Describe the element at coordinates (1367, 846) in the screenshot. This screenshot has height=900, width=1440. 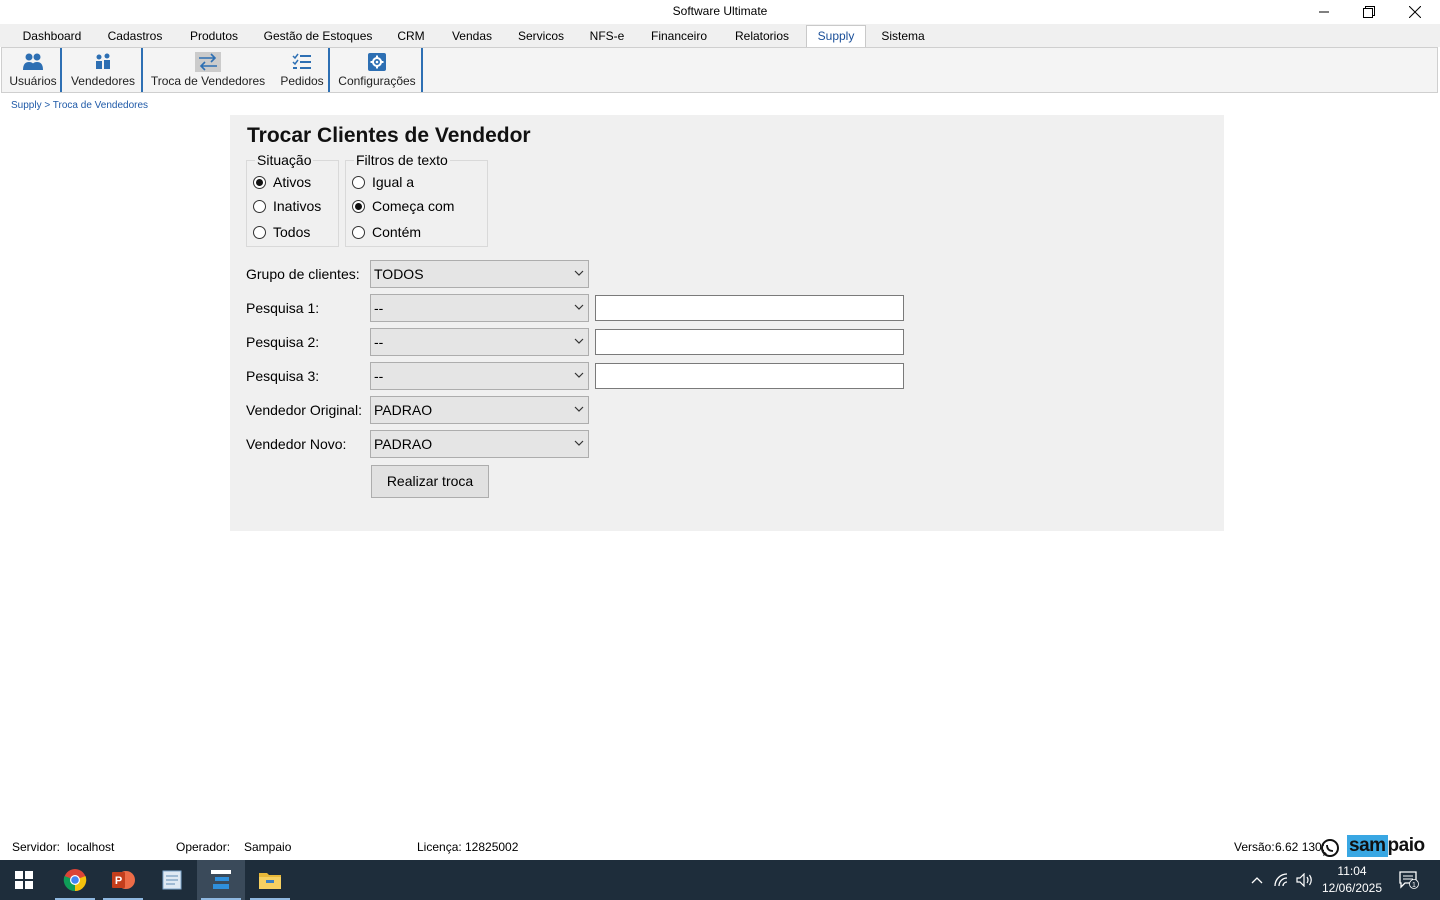
I see `logo-text-a: sam` at that location.